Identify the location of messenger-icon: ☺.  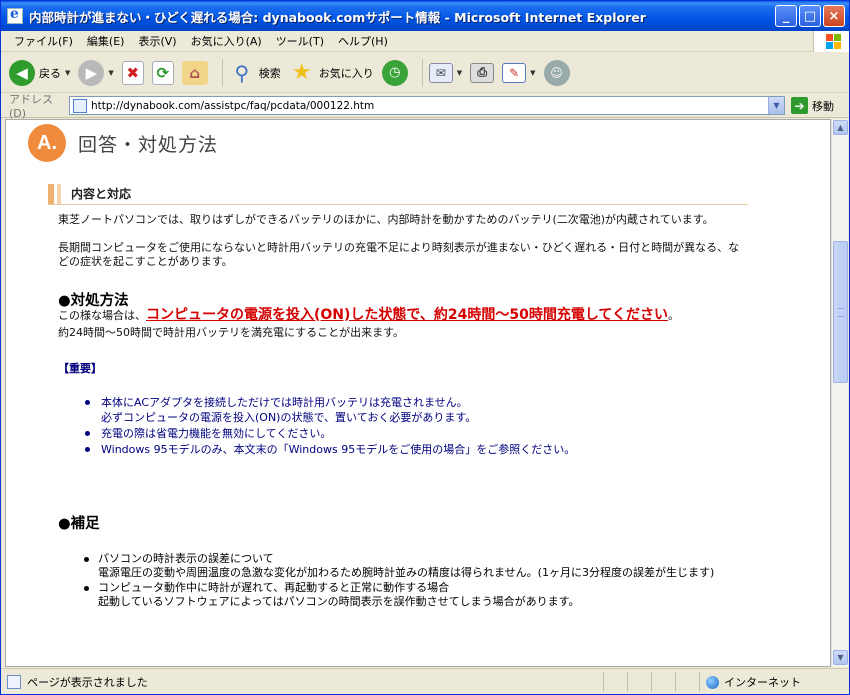
(556, 72).